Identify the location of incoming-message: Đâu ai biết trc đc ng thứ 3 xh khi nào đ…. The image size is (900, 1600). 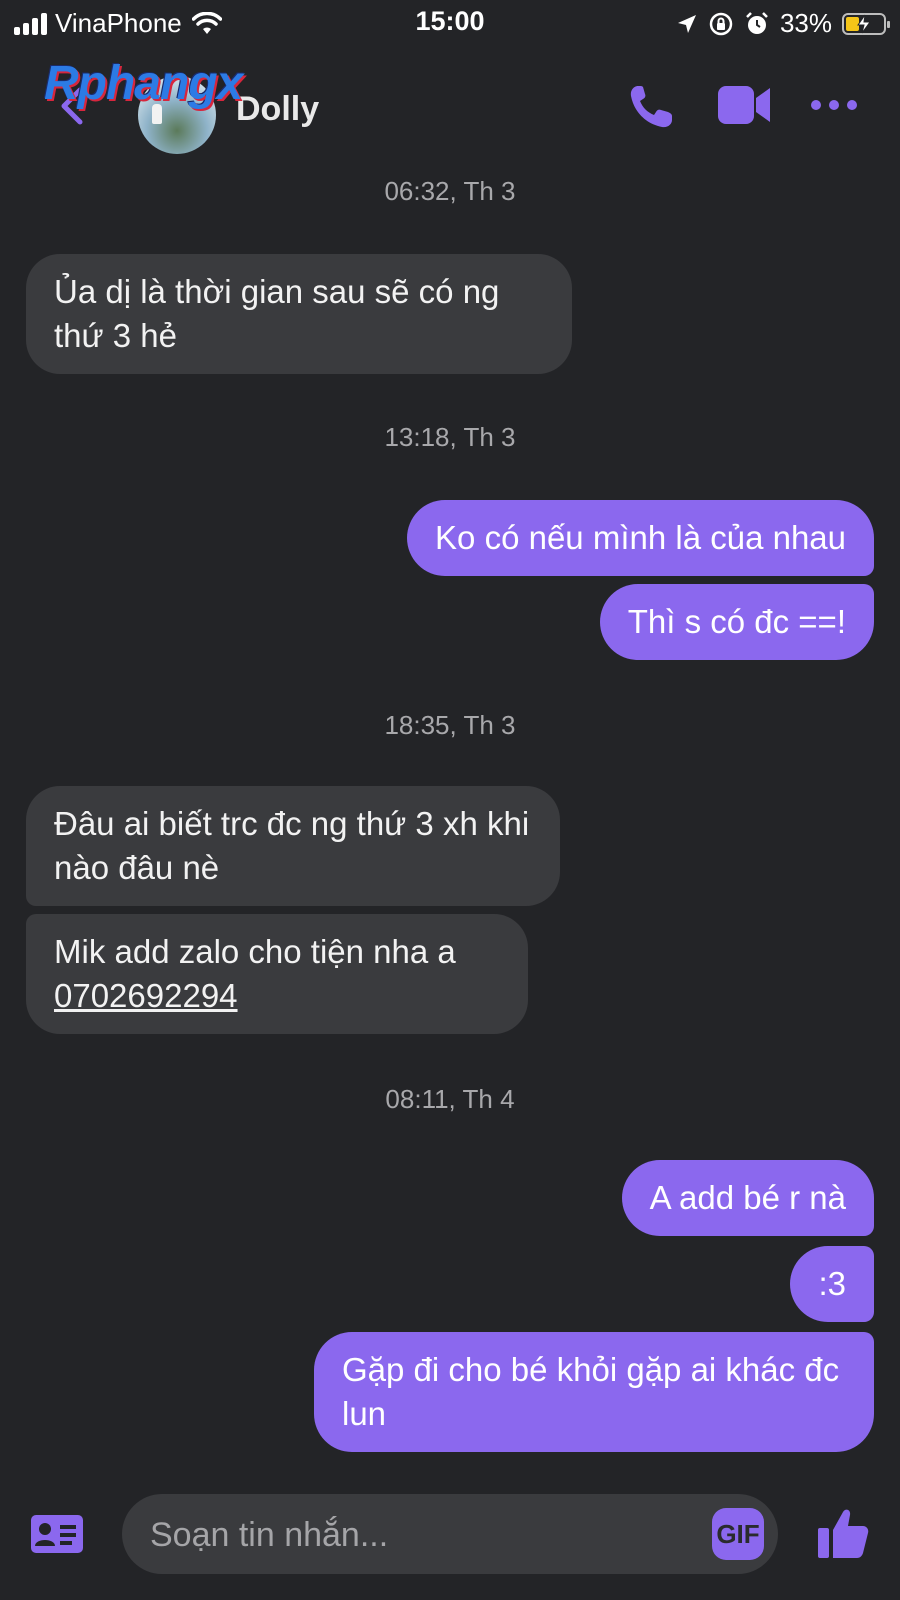
(293, 846).